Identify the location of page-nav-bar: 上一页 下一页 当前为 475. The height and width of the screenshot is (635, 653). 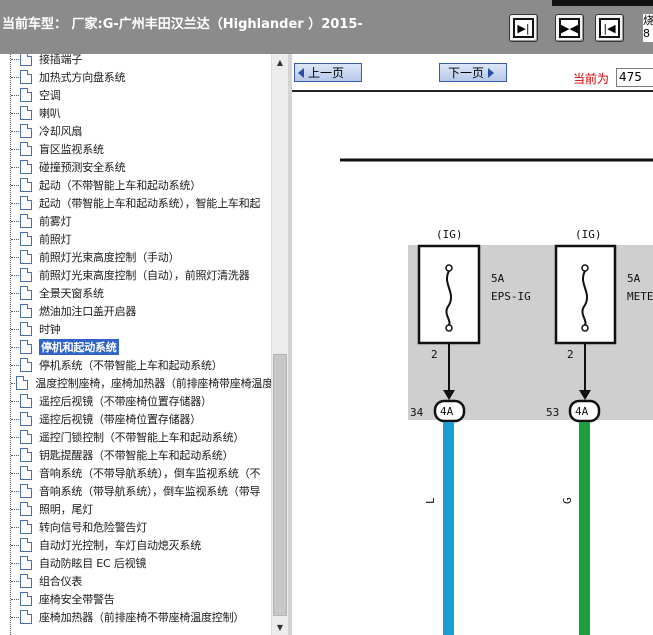
(472, 73).